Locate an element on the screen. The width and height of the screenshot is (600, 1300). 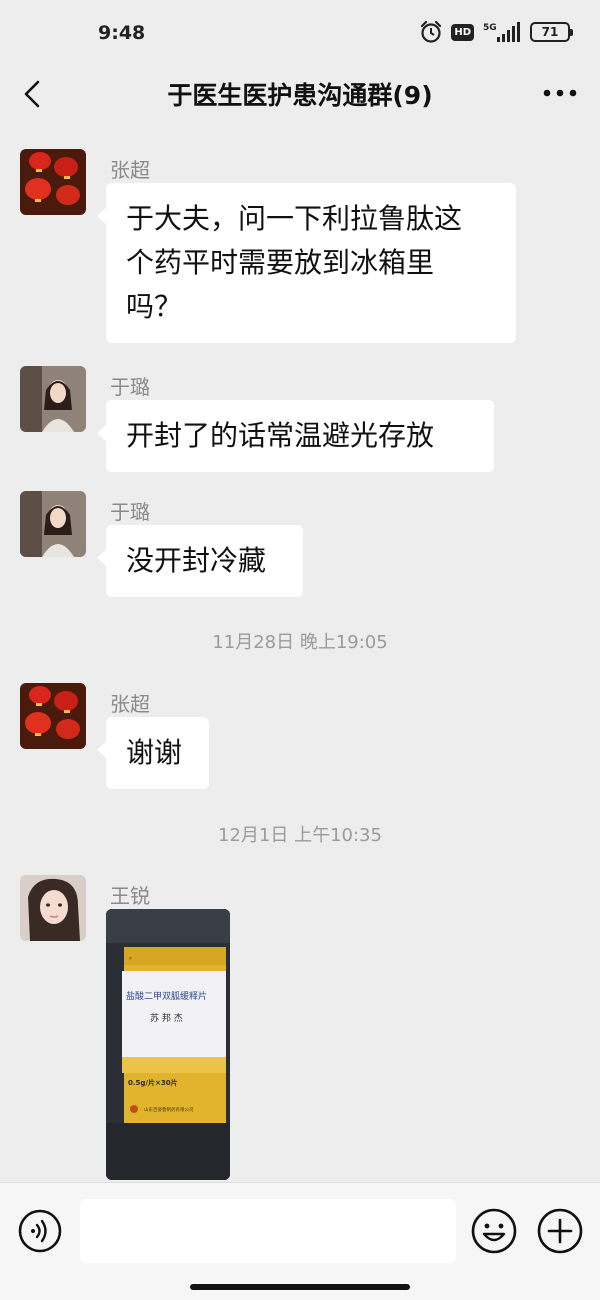
message-text: 谢谢 is located at coordinates (154, 752).